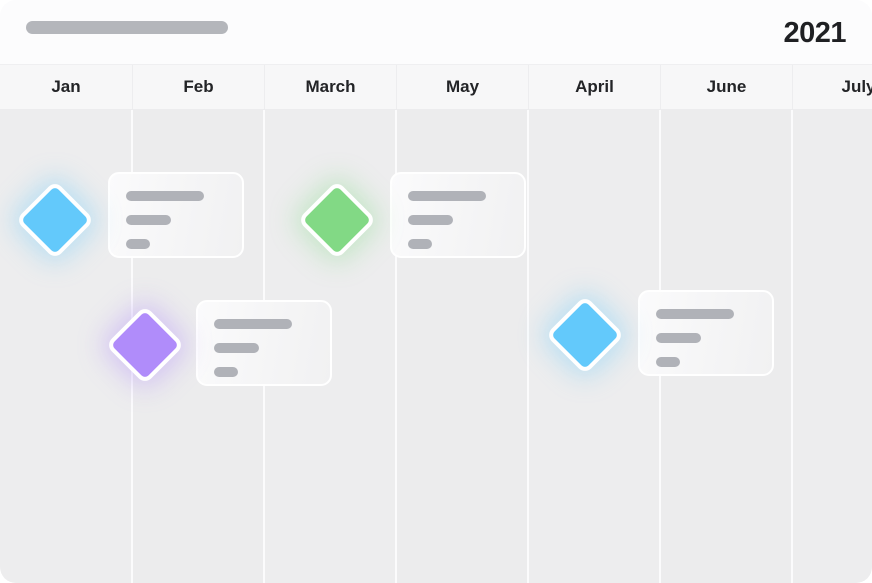  What do you see at coordinates (463, 87) in the screenshot?
I see `month-header-may: May` at bounding box center [463, 87].